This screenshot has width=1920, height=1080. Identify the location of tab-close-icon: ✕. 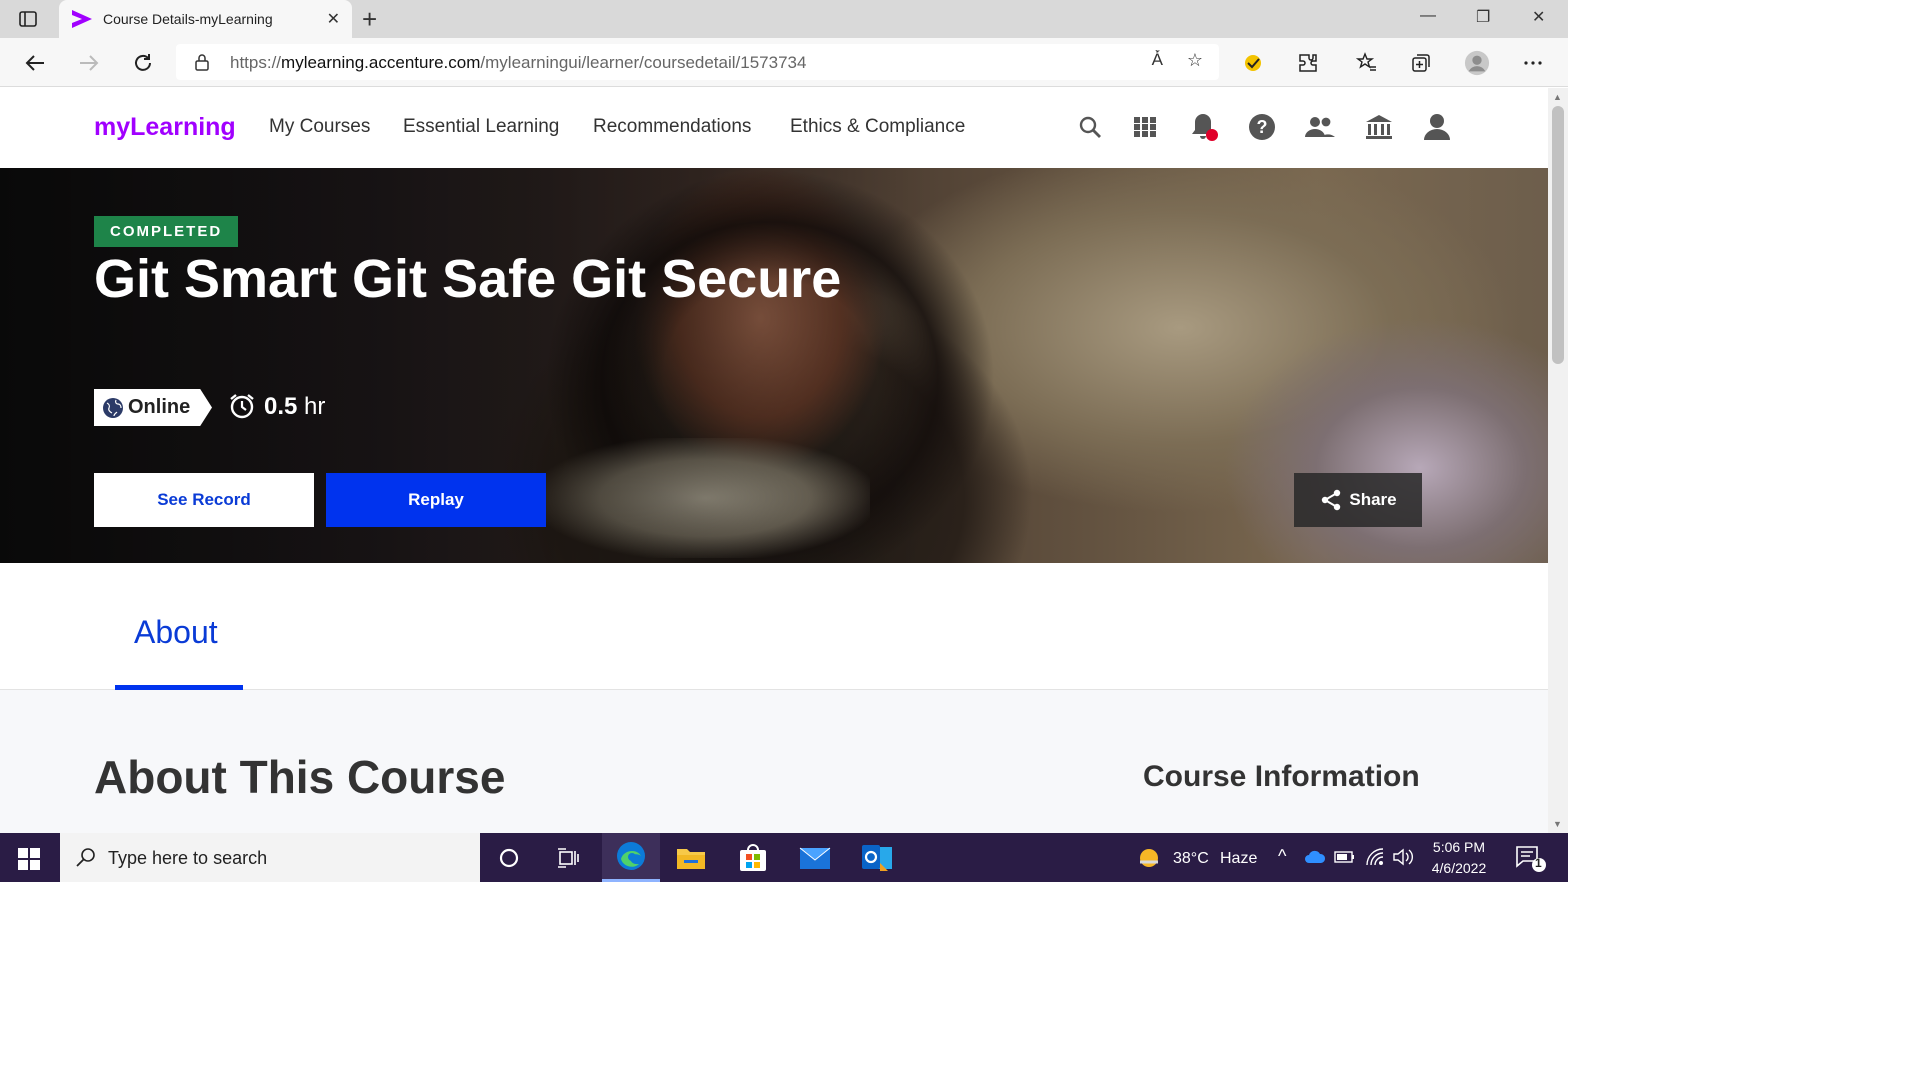
(333, 19).